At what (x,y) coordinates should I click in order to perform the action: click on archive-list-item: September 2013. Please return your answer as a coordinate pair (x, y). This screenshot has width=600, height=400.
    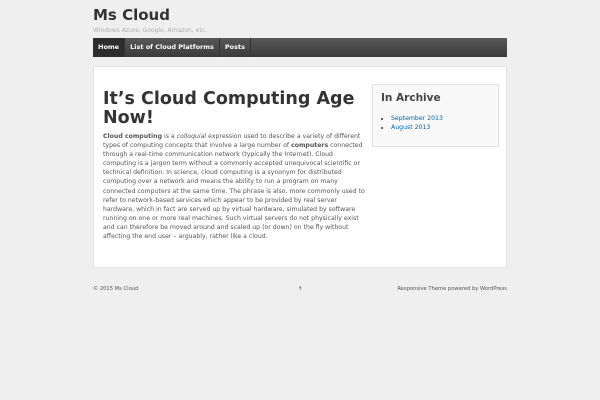
    Looking at the image, I should click on (417, 118).